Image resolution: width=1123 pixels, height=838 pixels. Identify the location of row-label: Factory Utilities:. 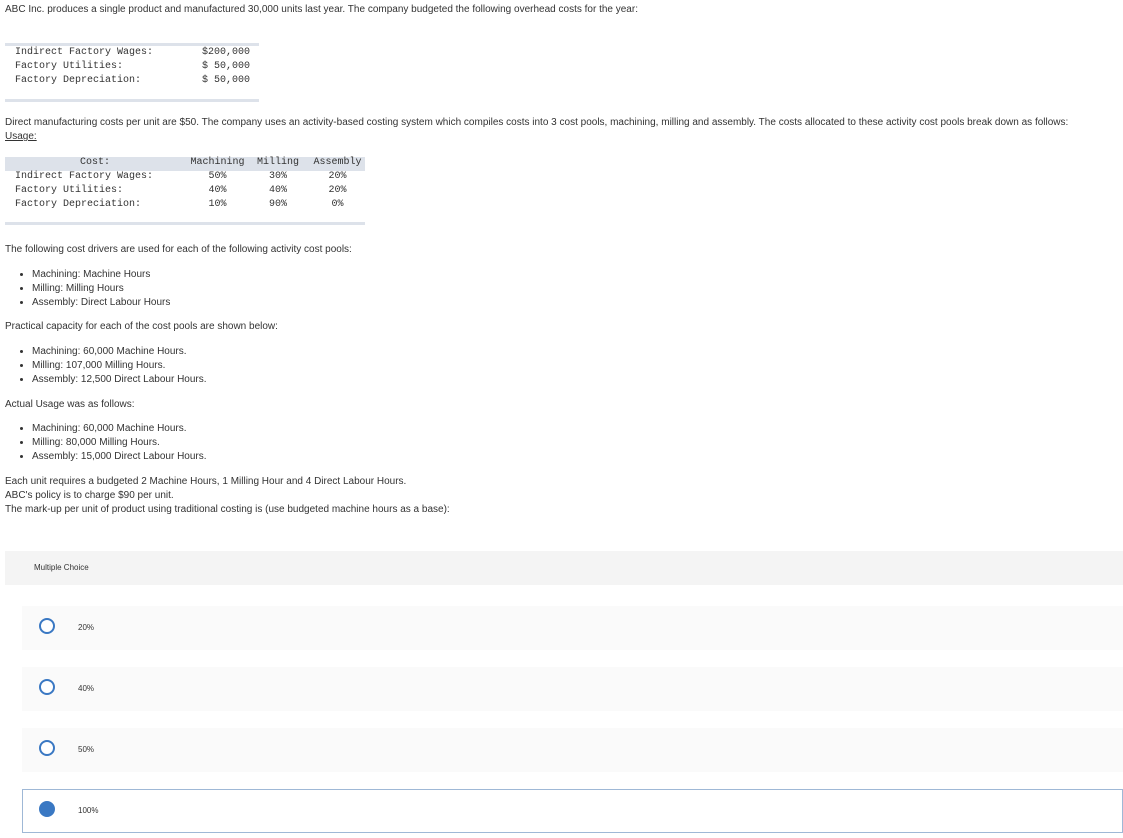
(69, 190).